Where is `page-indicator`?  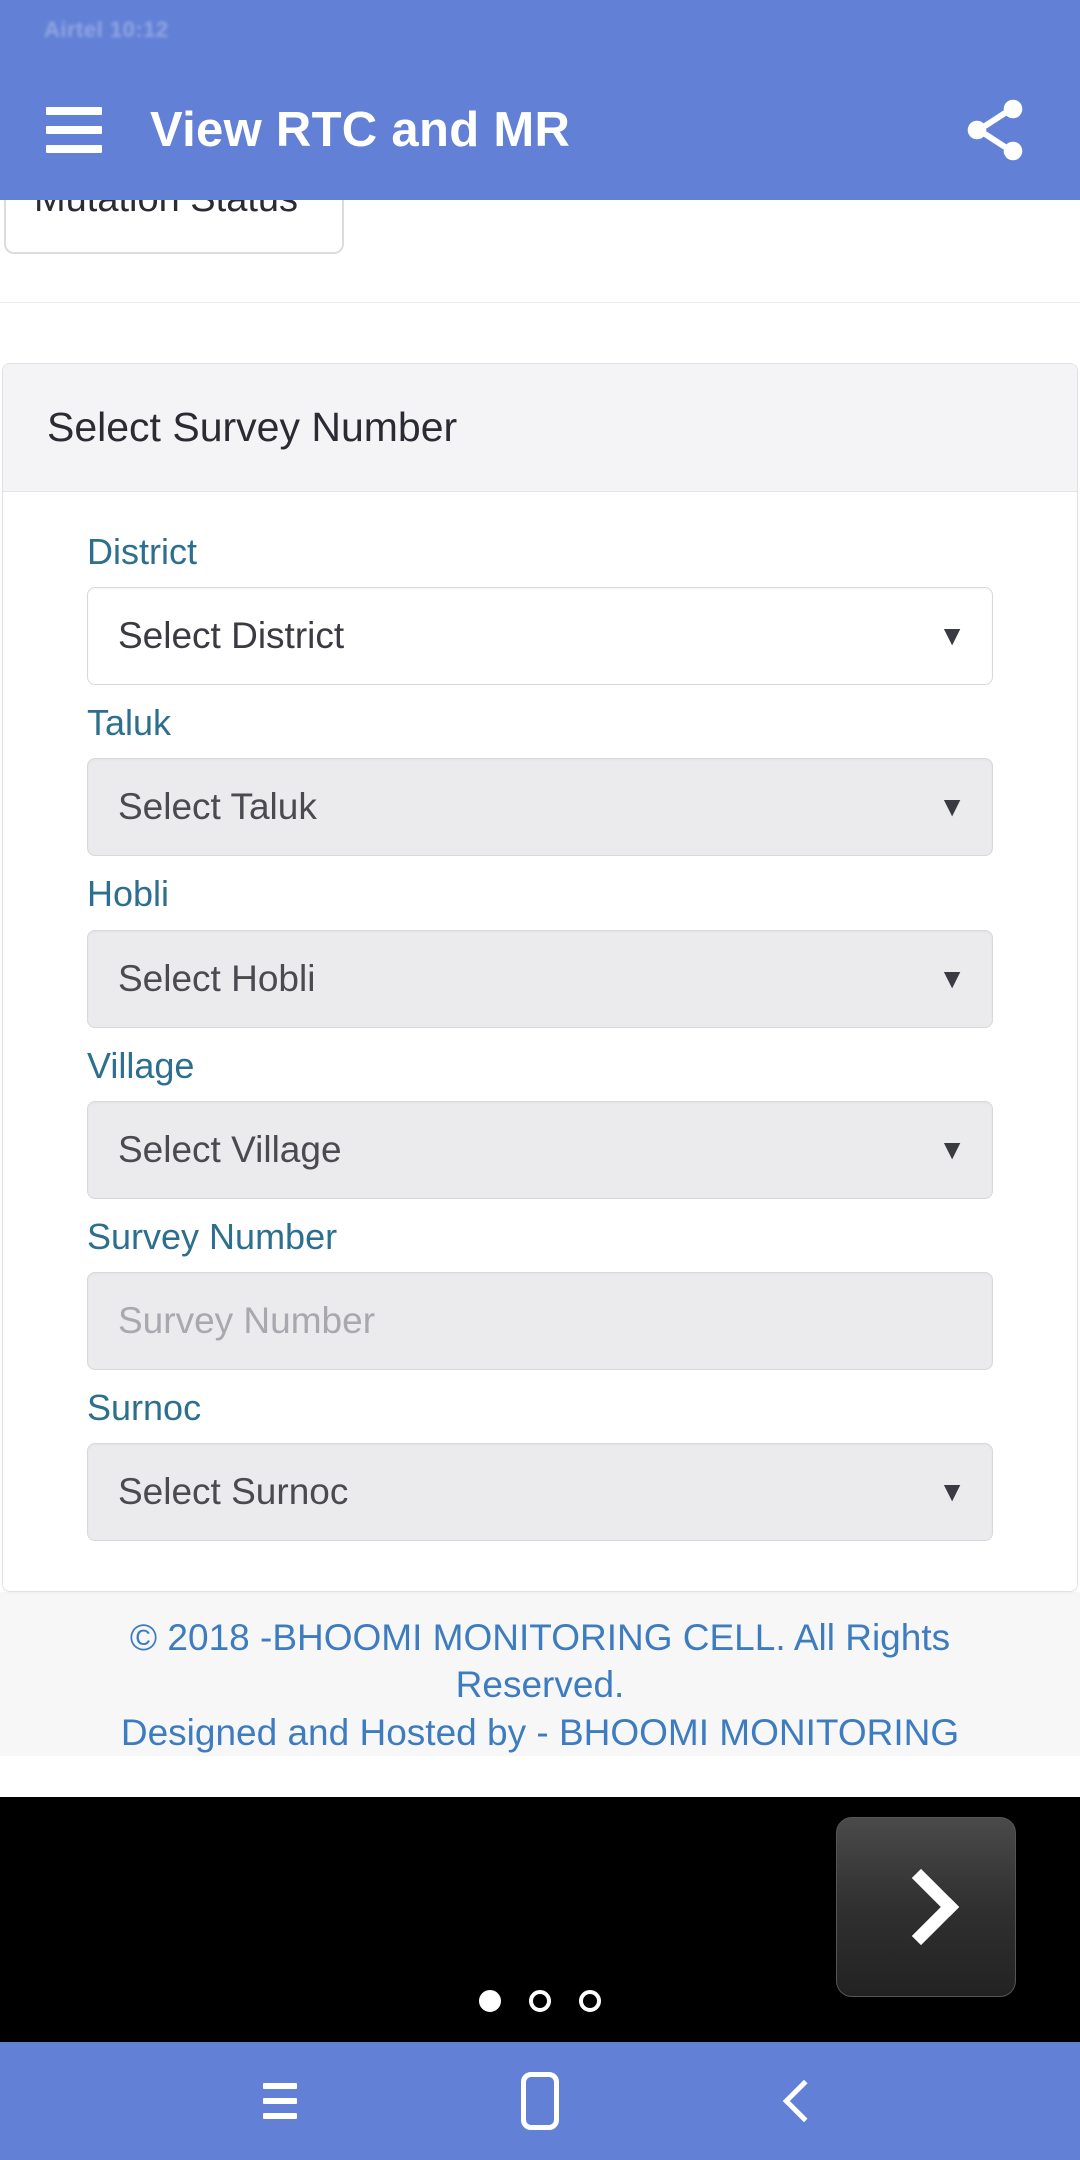 page-indicator is located at coordinates (540, 2001).